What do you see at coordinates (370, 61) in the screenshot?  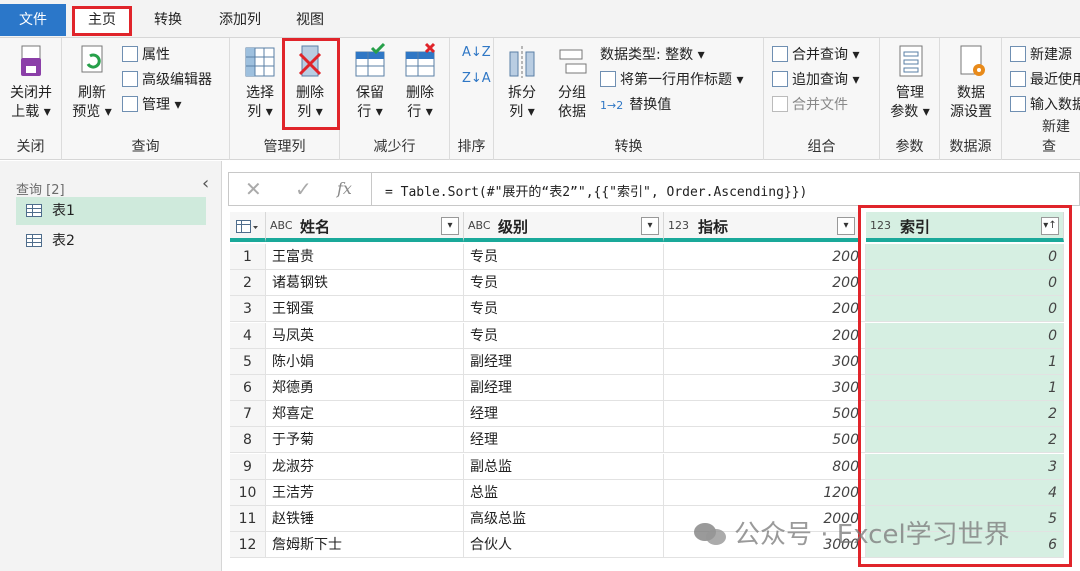 I see `keep-rows-icon` at bounding box center [370, 61].